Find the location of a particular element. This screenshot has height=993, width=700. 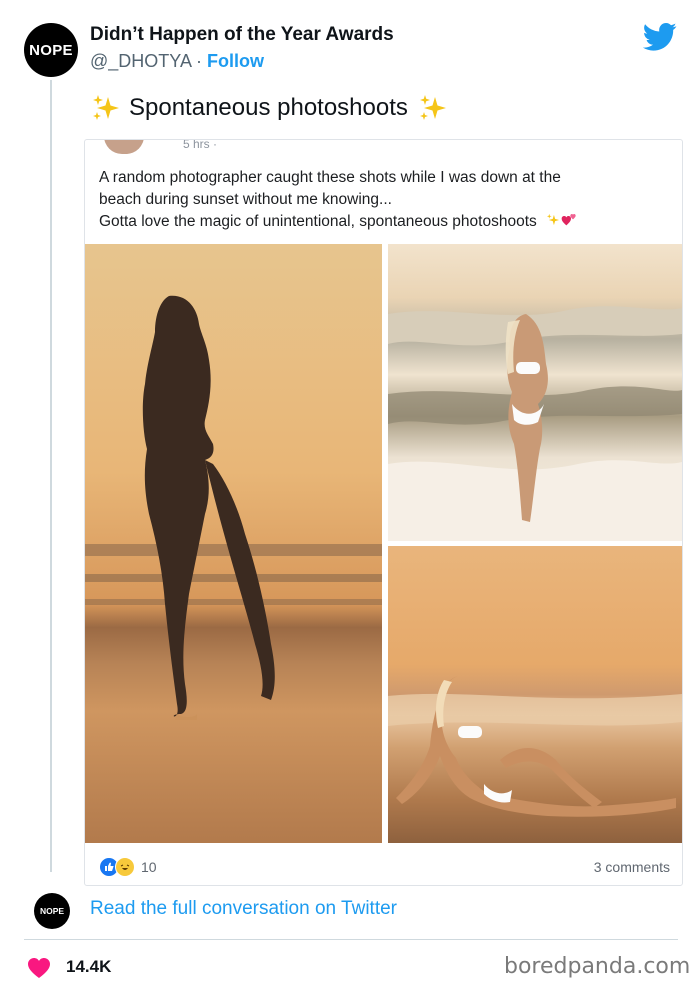

reaction-count: 10 is located at coordinates (149, 867).